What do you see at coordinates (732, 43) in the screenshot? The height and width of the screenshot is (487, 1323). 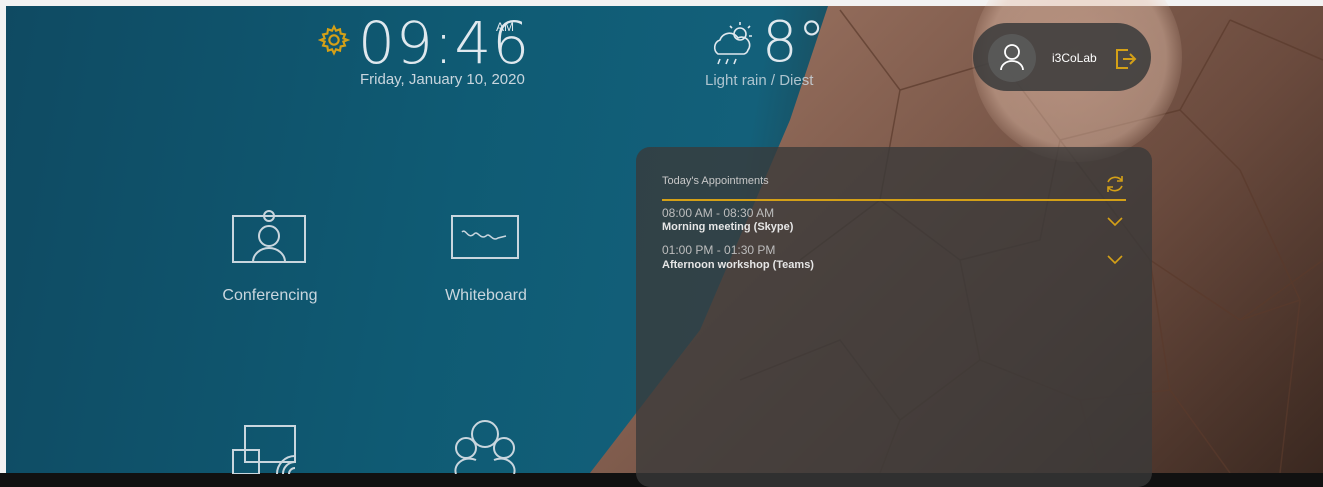 I see `cloud-rain-sun-icon` at bounding box center [732, 43].